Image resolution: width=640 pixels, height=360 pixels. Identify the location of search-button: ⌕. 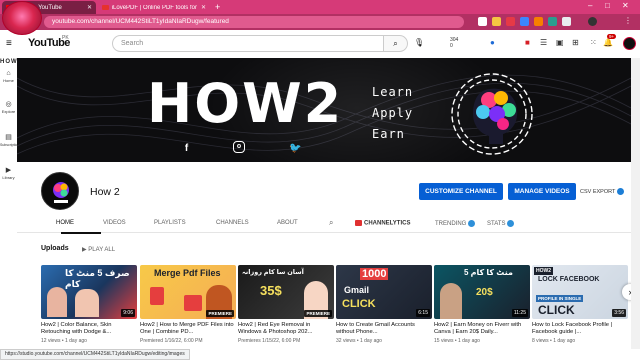
(396, 43).